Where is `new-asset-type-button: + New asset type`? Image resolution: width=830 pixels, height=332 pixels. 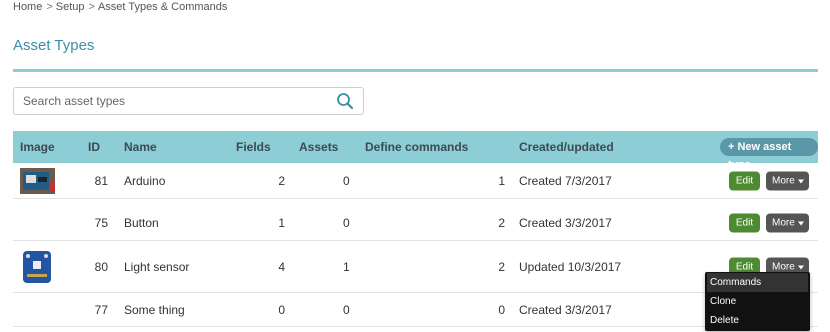 new-asset-type-button: + New asset type is located at coordinates (769, 154).